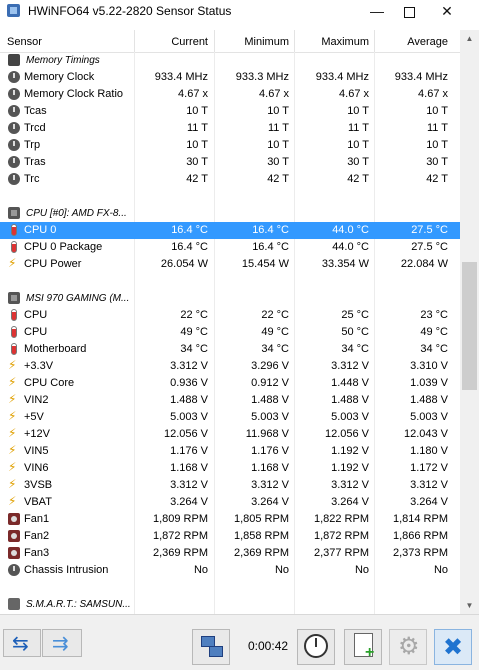 The image size is (479, 670). What do you see at coordinates (230, 502) in the screenshot?
I see `sensor-row: VBAT 3.264 V 3.264 V 3.264 V 3.264 V` at bounding box center [230, 502].